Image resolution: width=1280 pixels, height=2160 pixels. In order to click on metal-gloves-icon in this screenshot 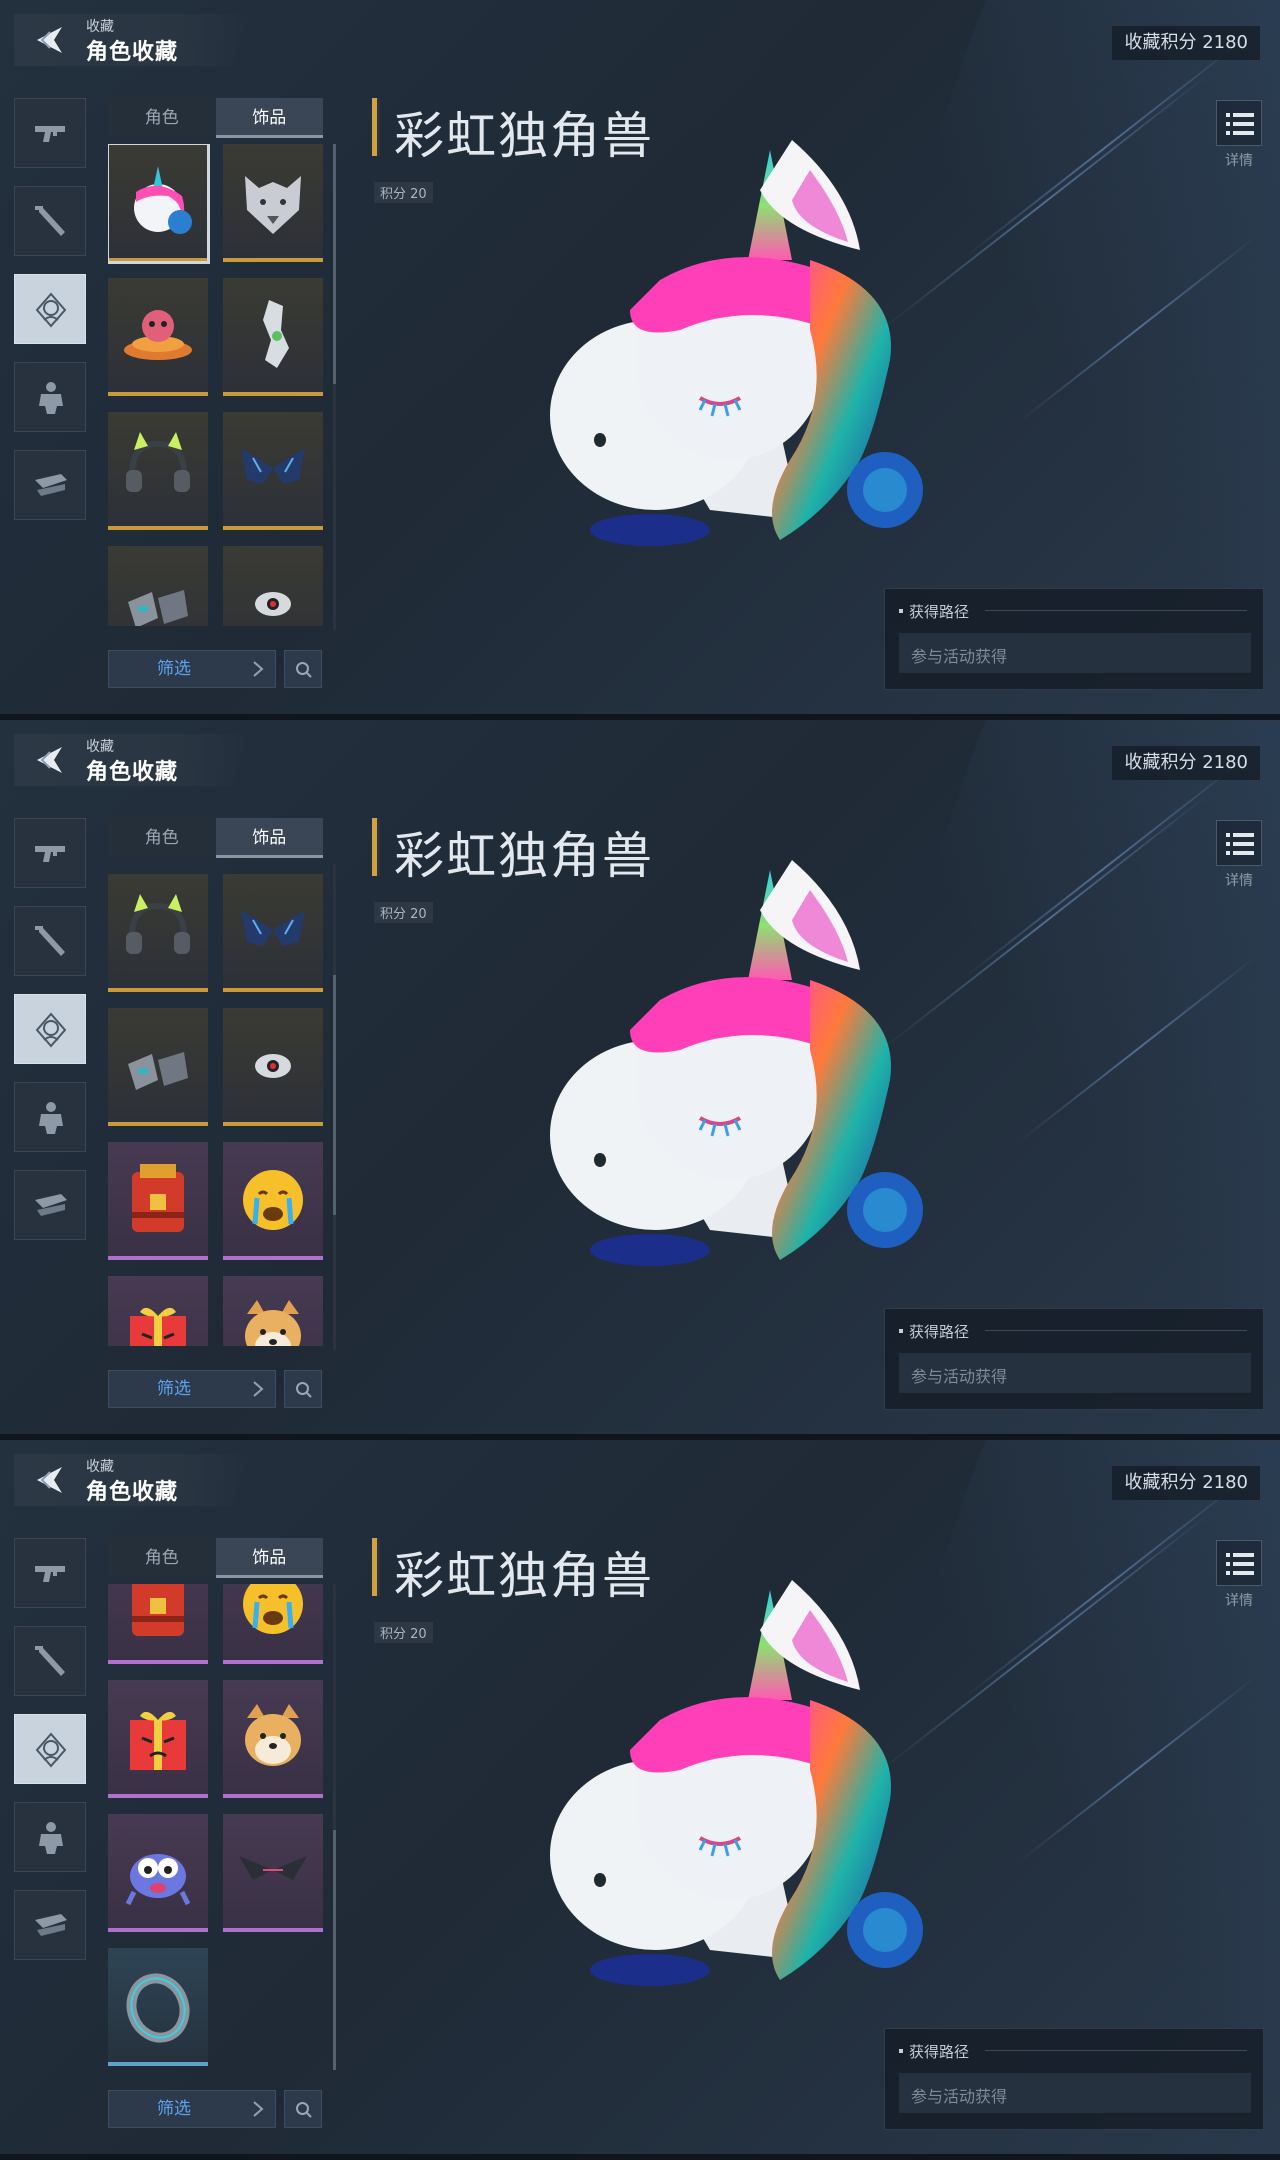, I will do `click(158, 608)`.